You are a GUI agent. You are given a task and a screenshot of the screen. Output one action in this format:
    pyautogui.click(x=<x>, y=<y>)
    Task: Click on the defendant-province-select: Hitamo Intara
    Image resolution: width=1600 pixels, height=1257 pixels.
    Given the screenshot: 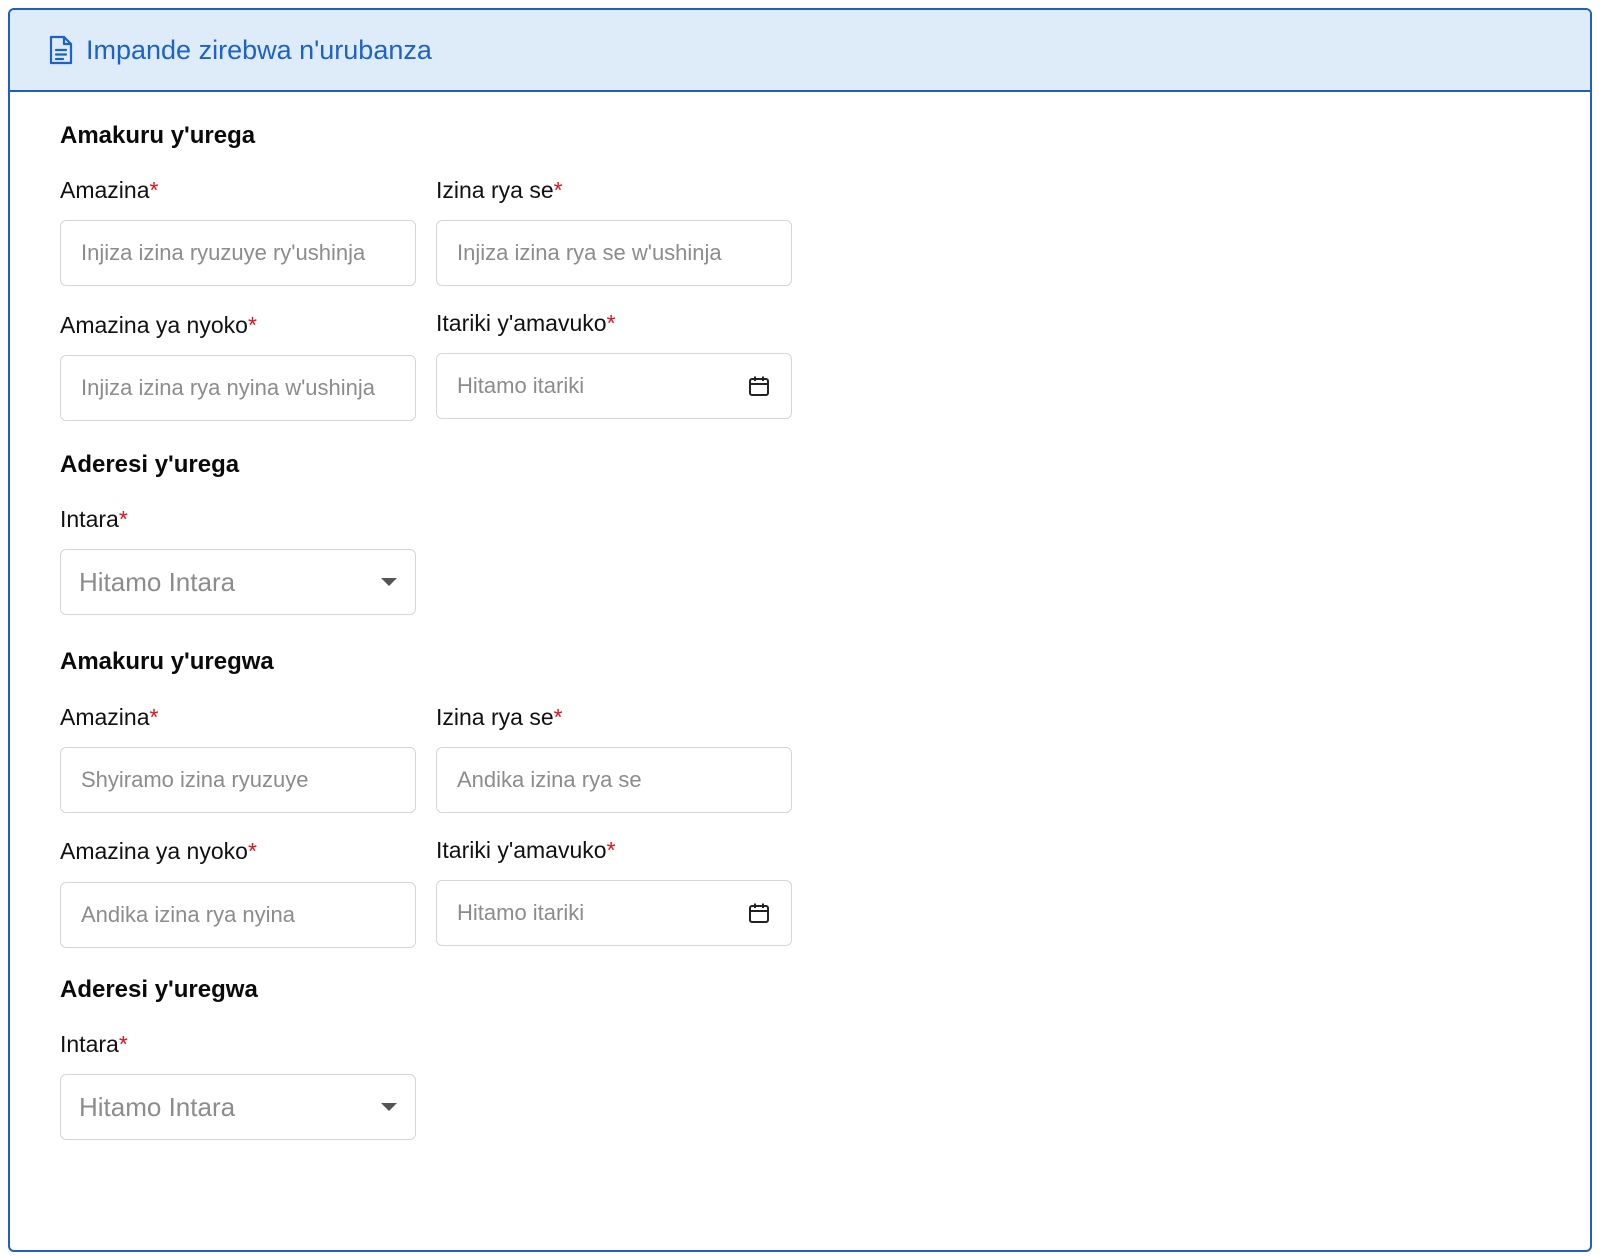 What is the action you would take?
    pyautogui.click(x=238, y=1107)
    